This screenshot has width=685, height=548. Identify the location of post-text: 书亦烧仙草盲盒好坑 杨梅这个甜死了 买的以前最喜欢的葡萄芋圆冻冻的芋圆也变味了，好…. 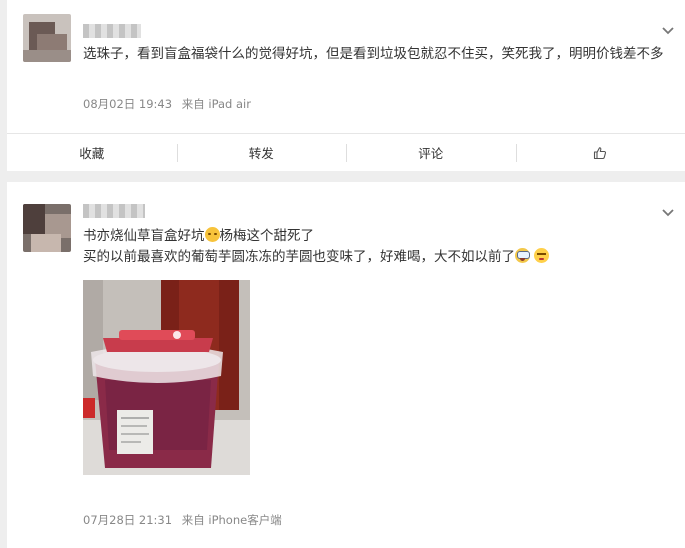
(374, 247).